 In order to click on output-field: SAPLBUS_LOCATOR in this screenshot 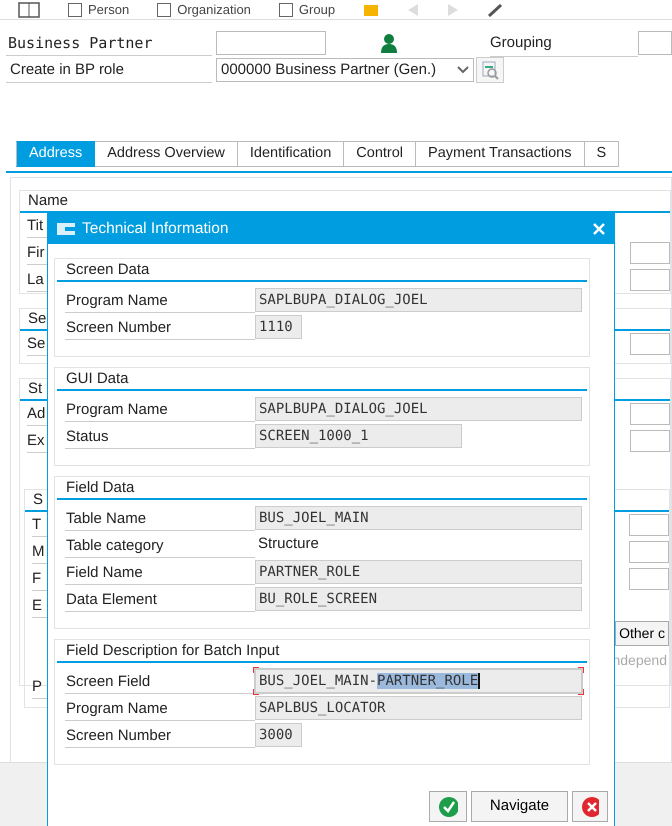, I will do `click(418, 708)`.